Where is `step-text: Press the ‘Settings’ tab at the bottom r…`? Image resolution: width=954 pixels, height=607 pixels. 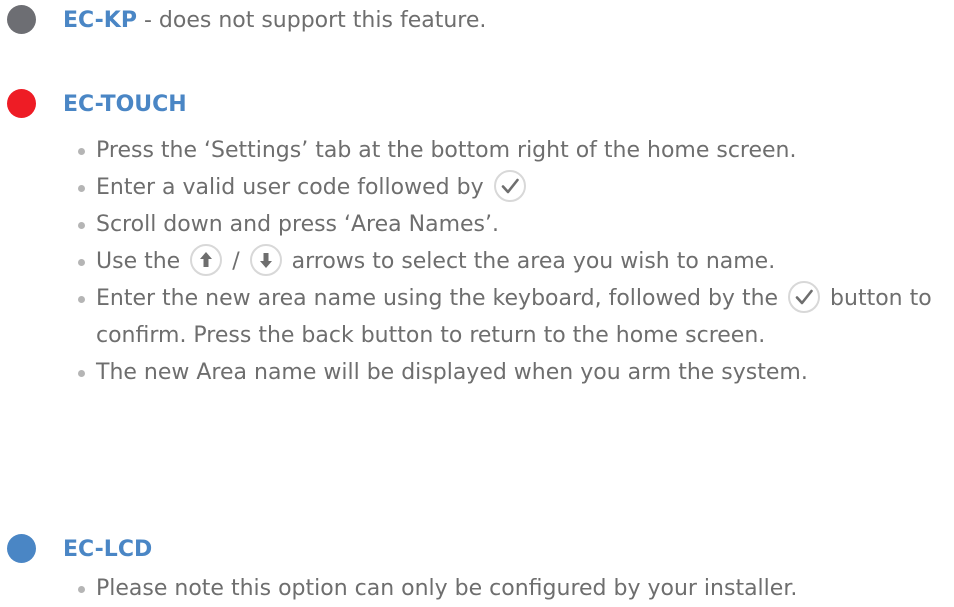 step-text: Press the ‘Settings’ tab at the bottom r… is located at coordinates (446, 150).